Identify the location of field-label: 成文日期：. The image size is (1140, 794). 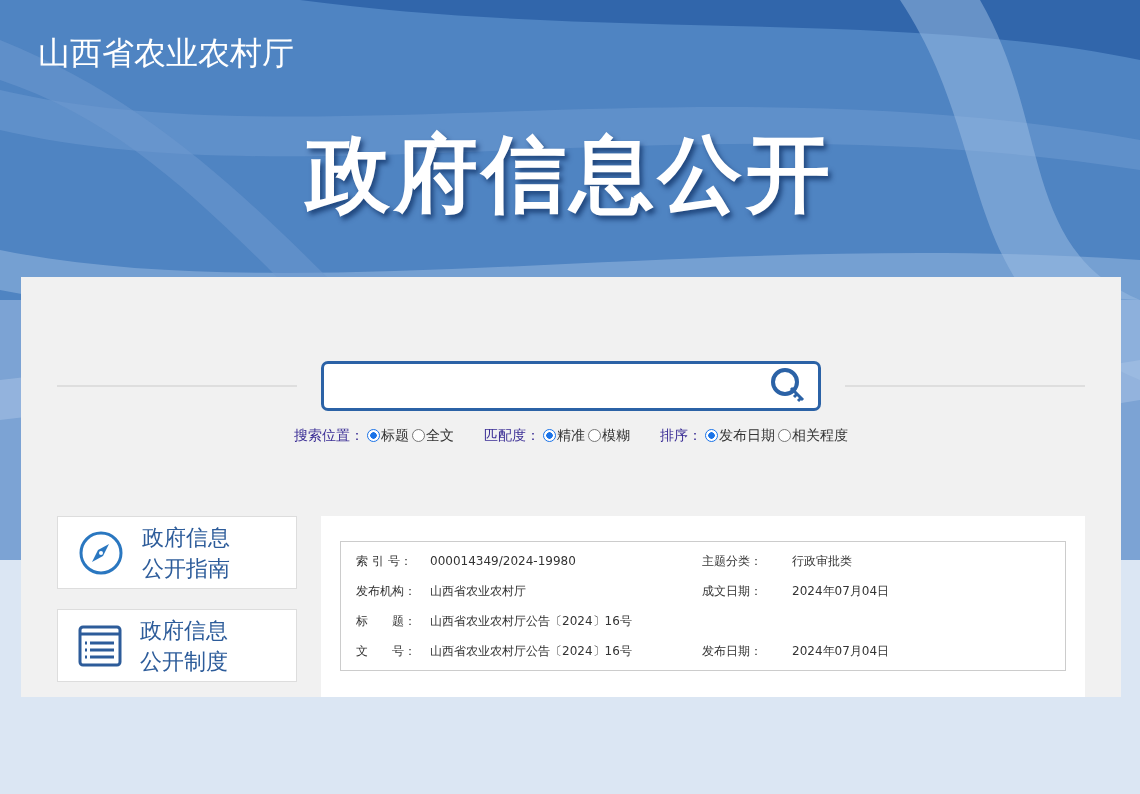
(732, 592).